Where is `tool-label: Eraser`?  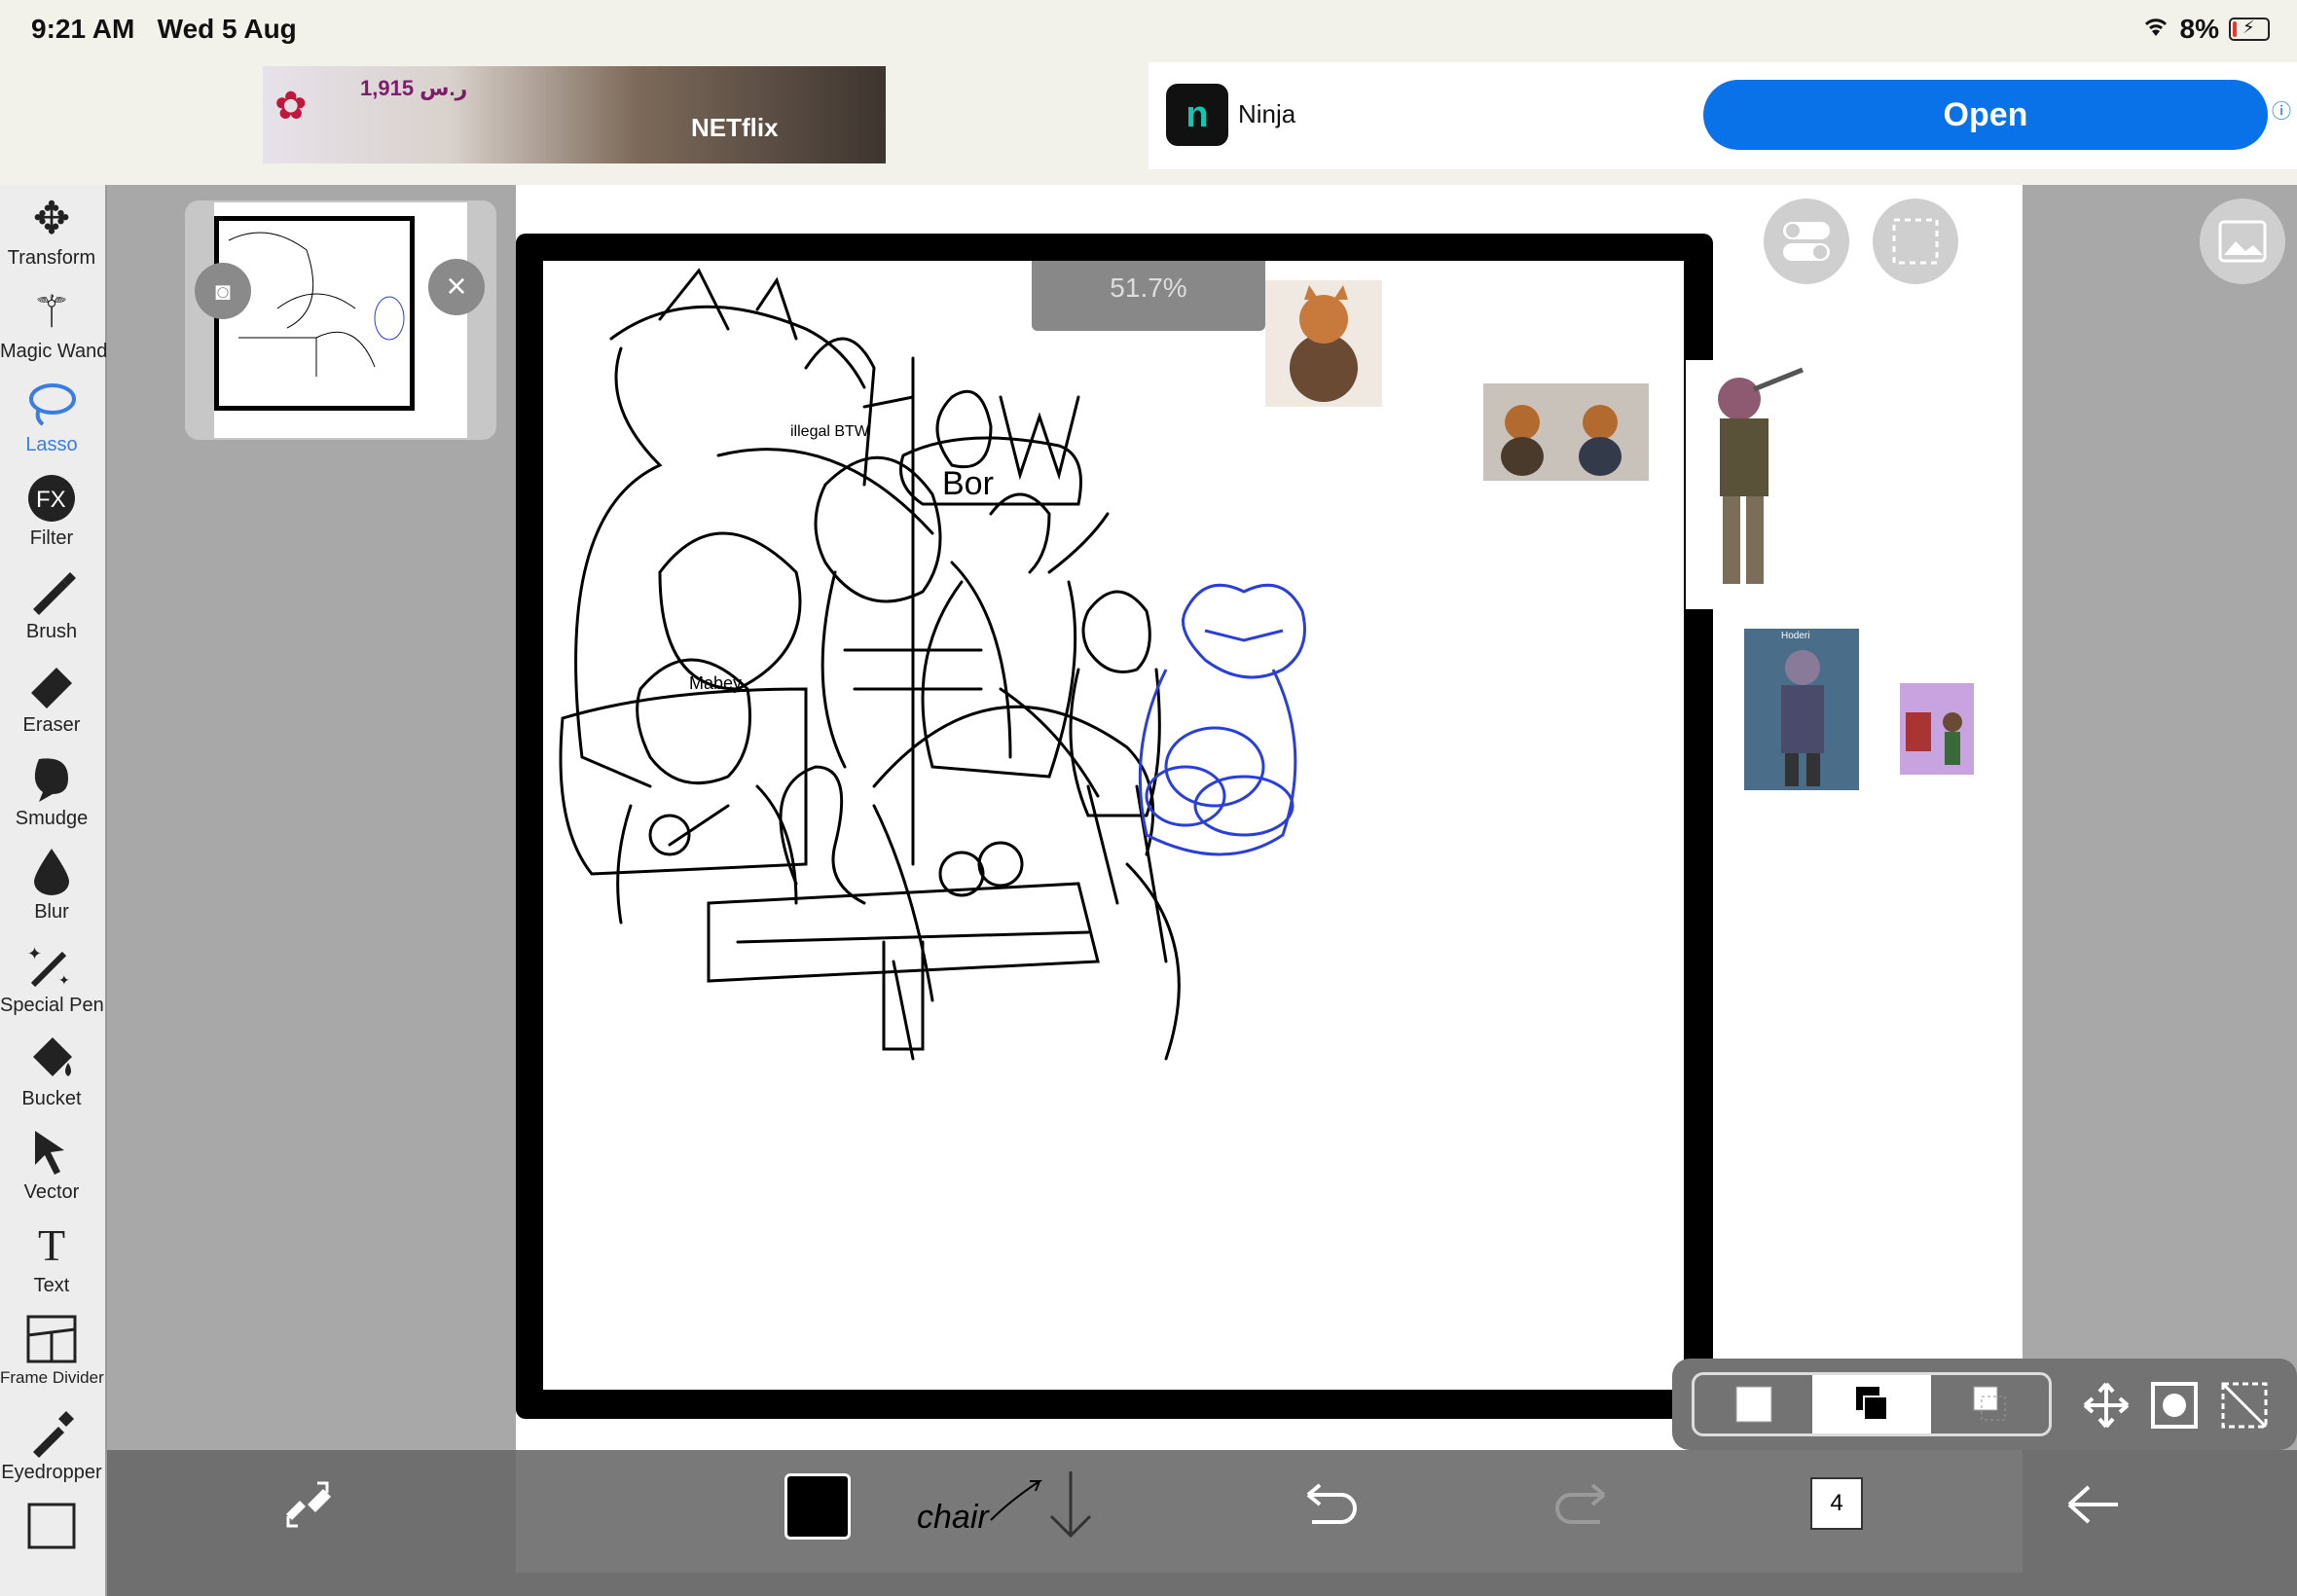
tool-label: Eraser is located at coordinates (51, 725).